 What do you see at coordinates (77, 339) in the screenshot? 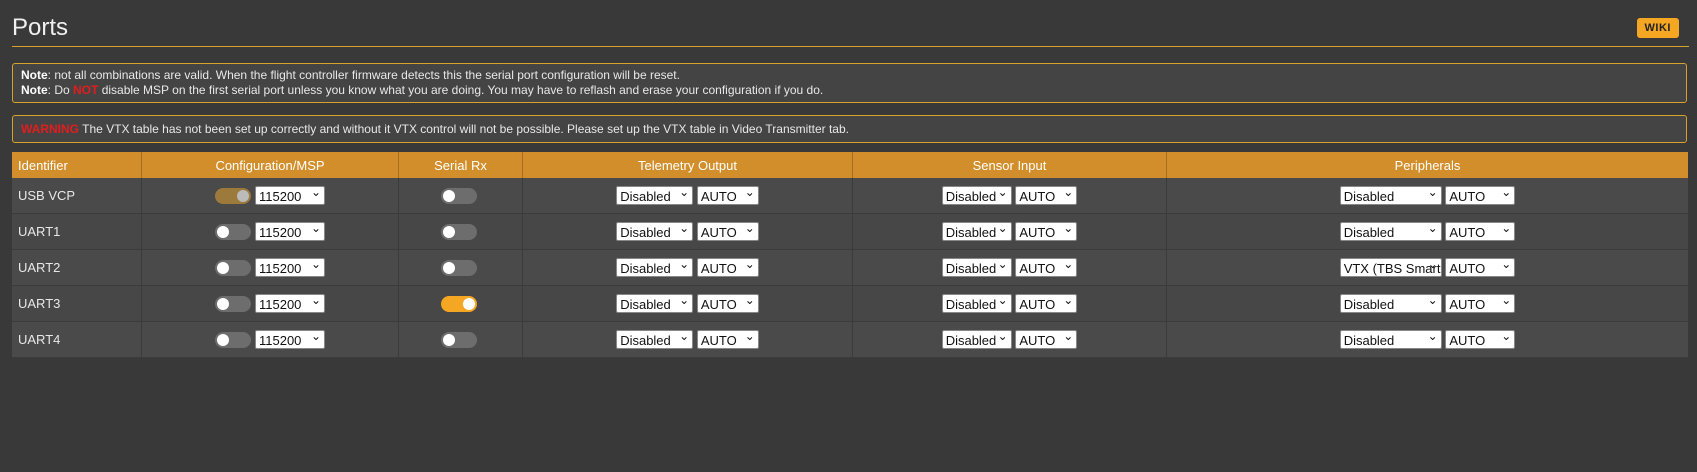
I see `port-identifier: UART4` at bounding box center [77, 339].